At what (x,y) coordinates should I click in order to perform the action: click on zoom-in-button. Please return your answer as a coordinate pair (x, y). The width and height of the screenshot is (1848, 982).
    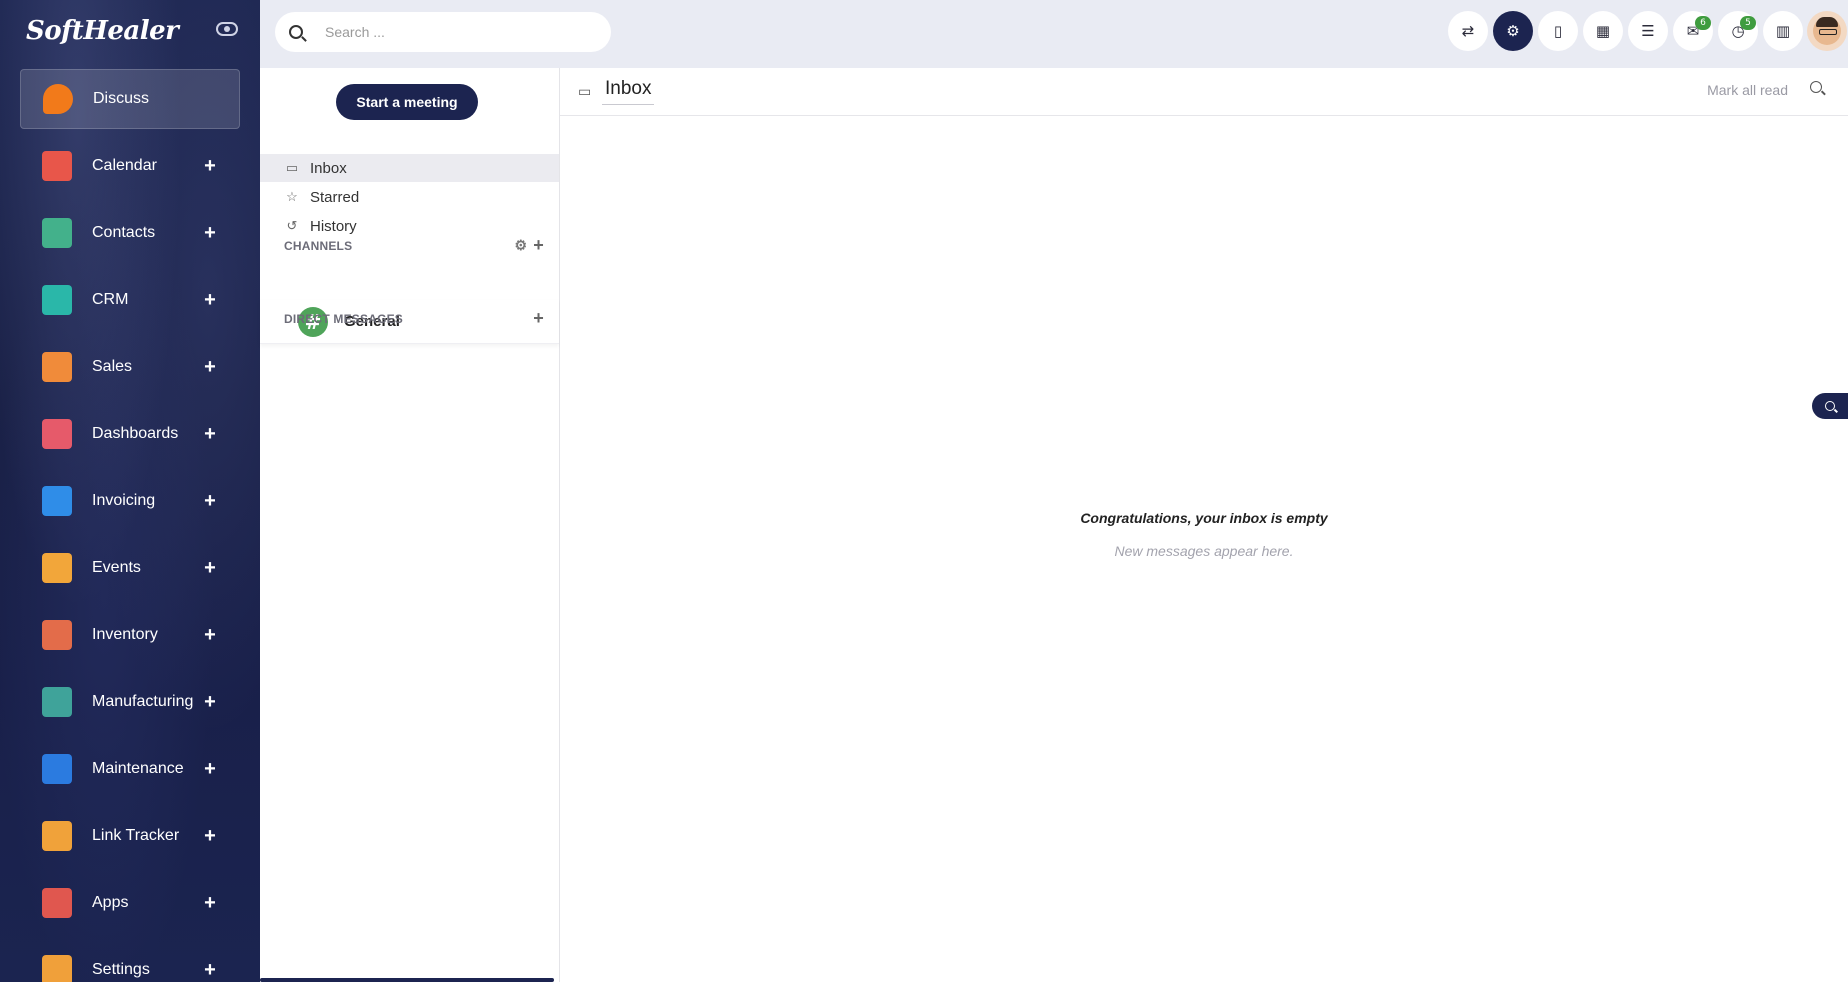
    Looking at the image, I should click on (1830, 406).